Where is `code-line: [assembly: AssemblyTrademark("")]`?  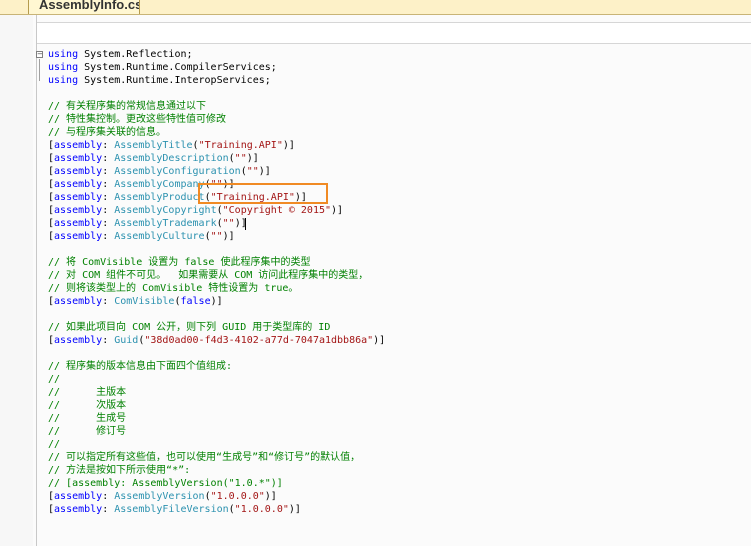
code-line: [assembly: AssemblyTrademark("")] is located at coordinates (216, 223).